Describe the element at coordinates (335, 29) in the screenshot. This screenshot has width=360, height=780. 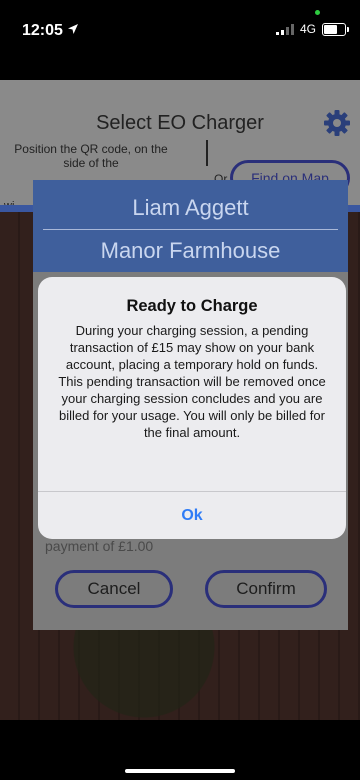
I see `battery-icon` at that location.